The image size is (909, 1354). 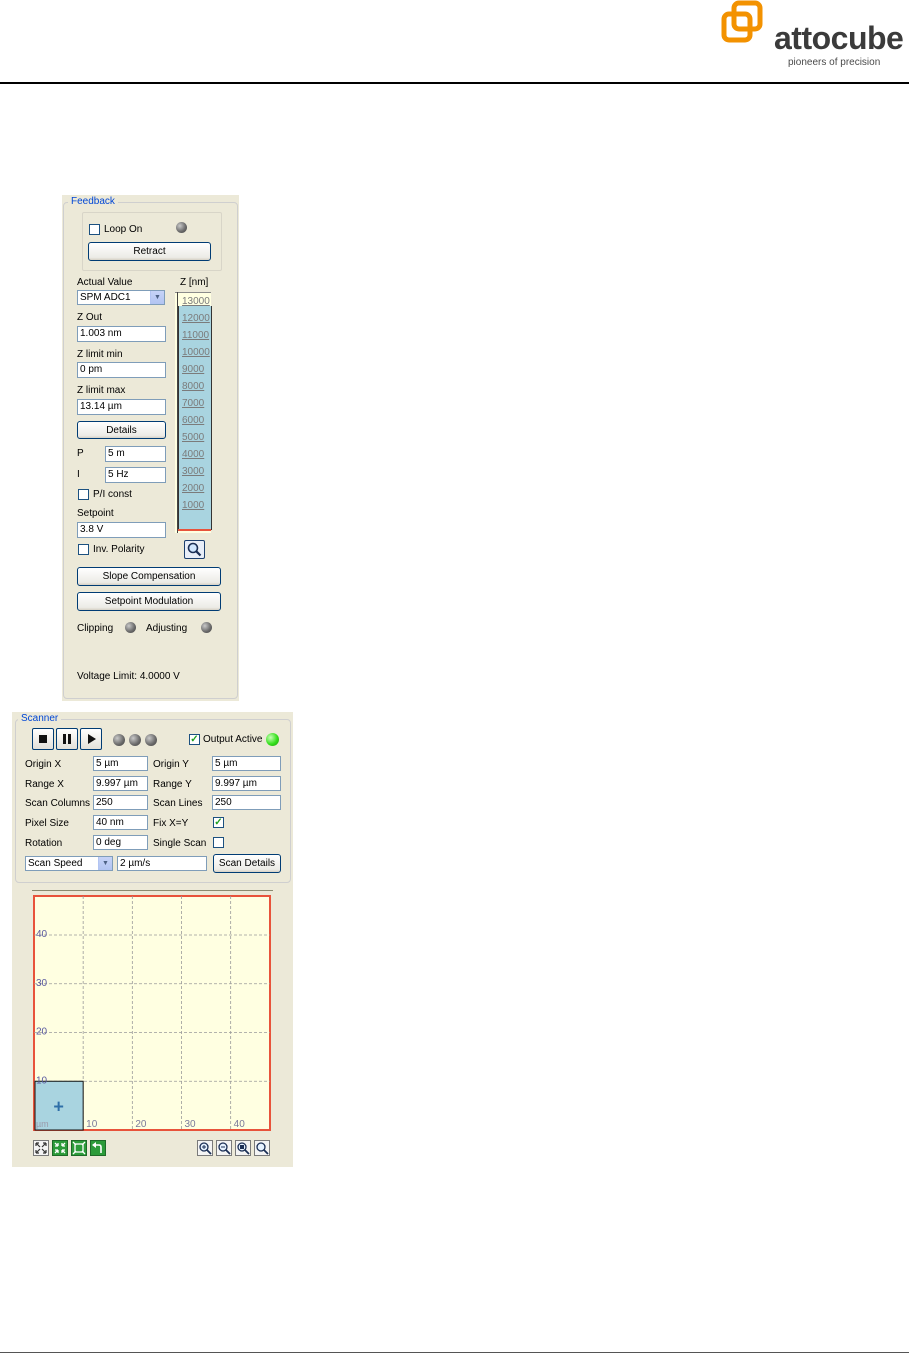 I want to click on stop-button, so click(x=43, y=739).